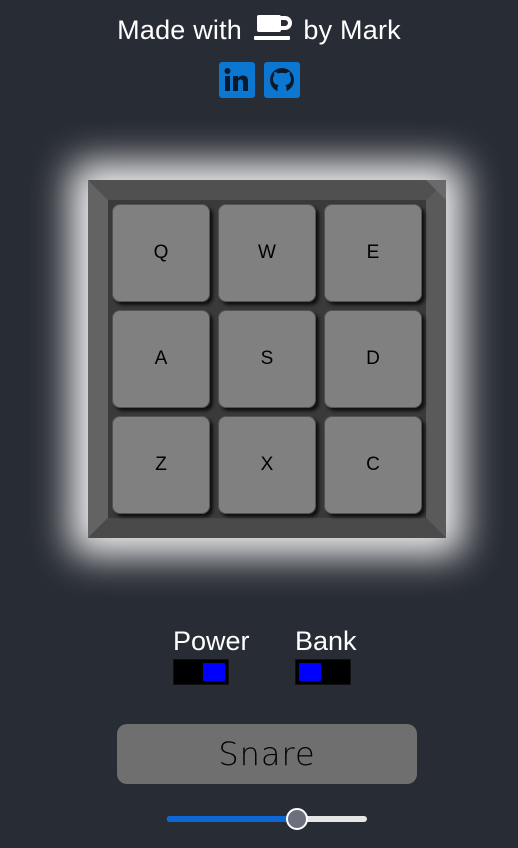 The width and height of the screenshot is (518, 848). Describe the element at coordinates (232, 819) in the screenshot. I see `volume-fill` at that location.